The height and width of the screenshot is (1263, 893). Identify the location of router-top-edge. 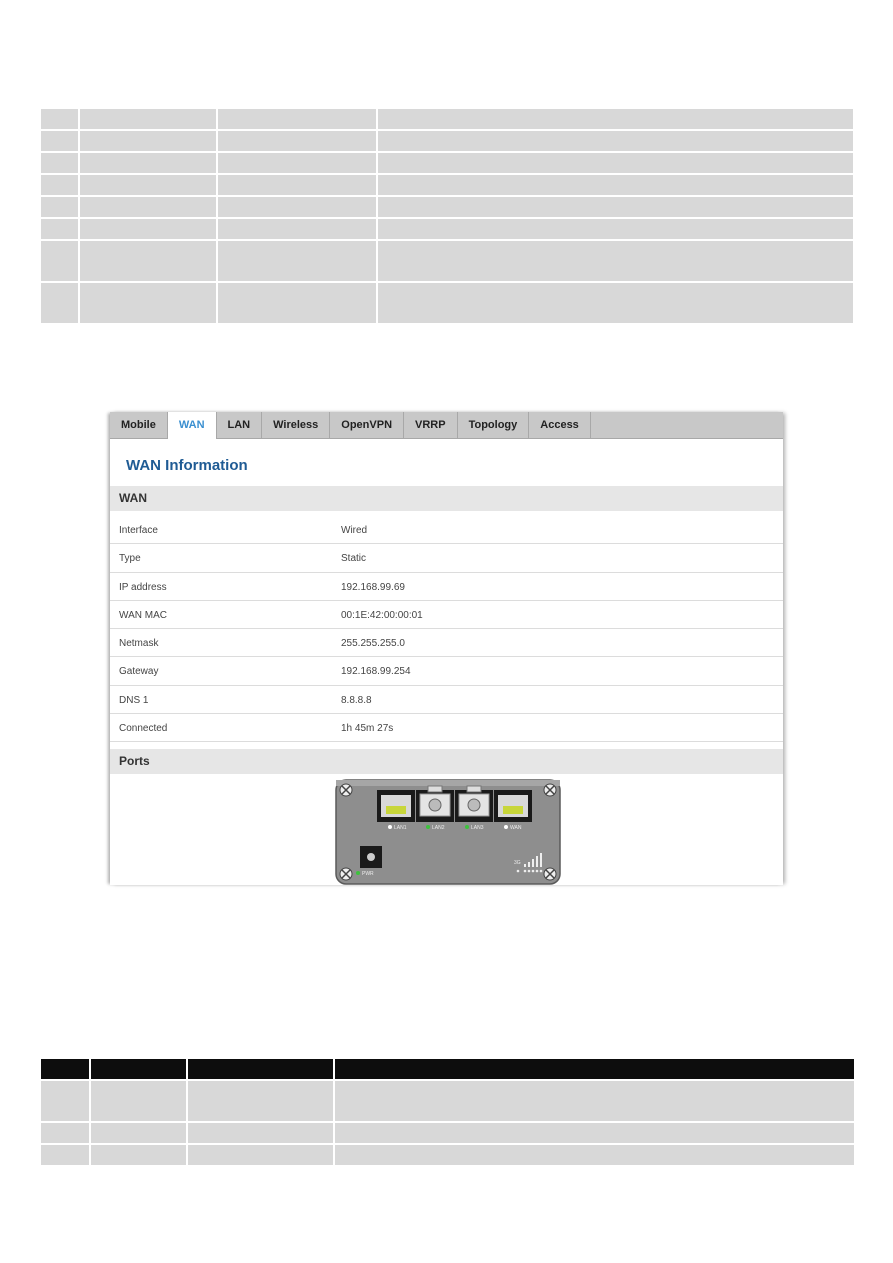
(448, 783).